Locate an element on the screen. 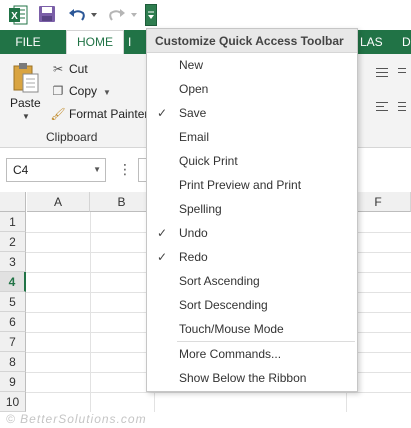 This screenshot has height=428, width=411. customize-qat-button is located at coordinates (151, 15).